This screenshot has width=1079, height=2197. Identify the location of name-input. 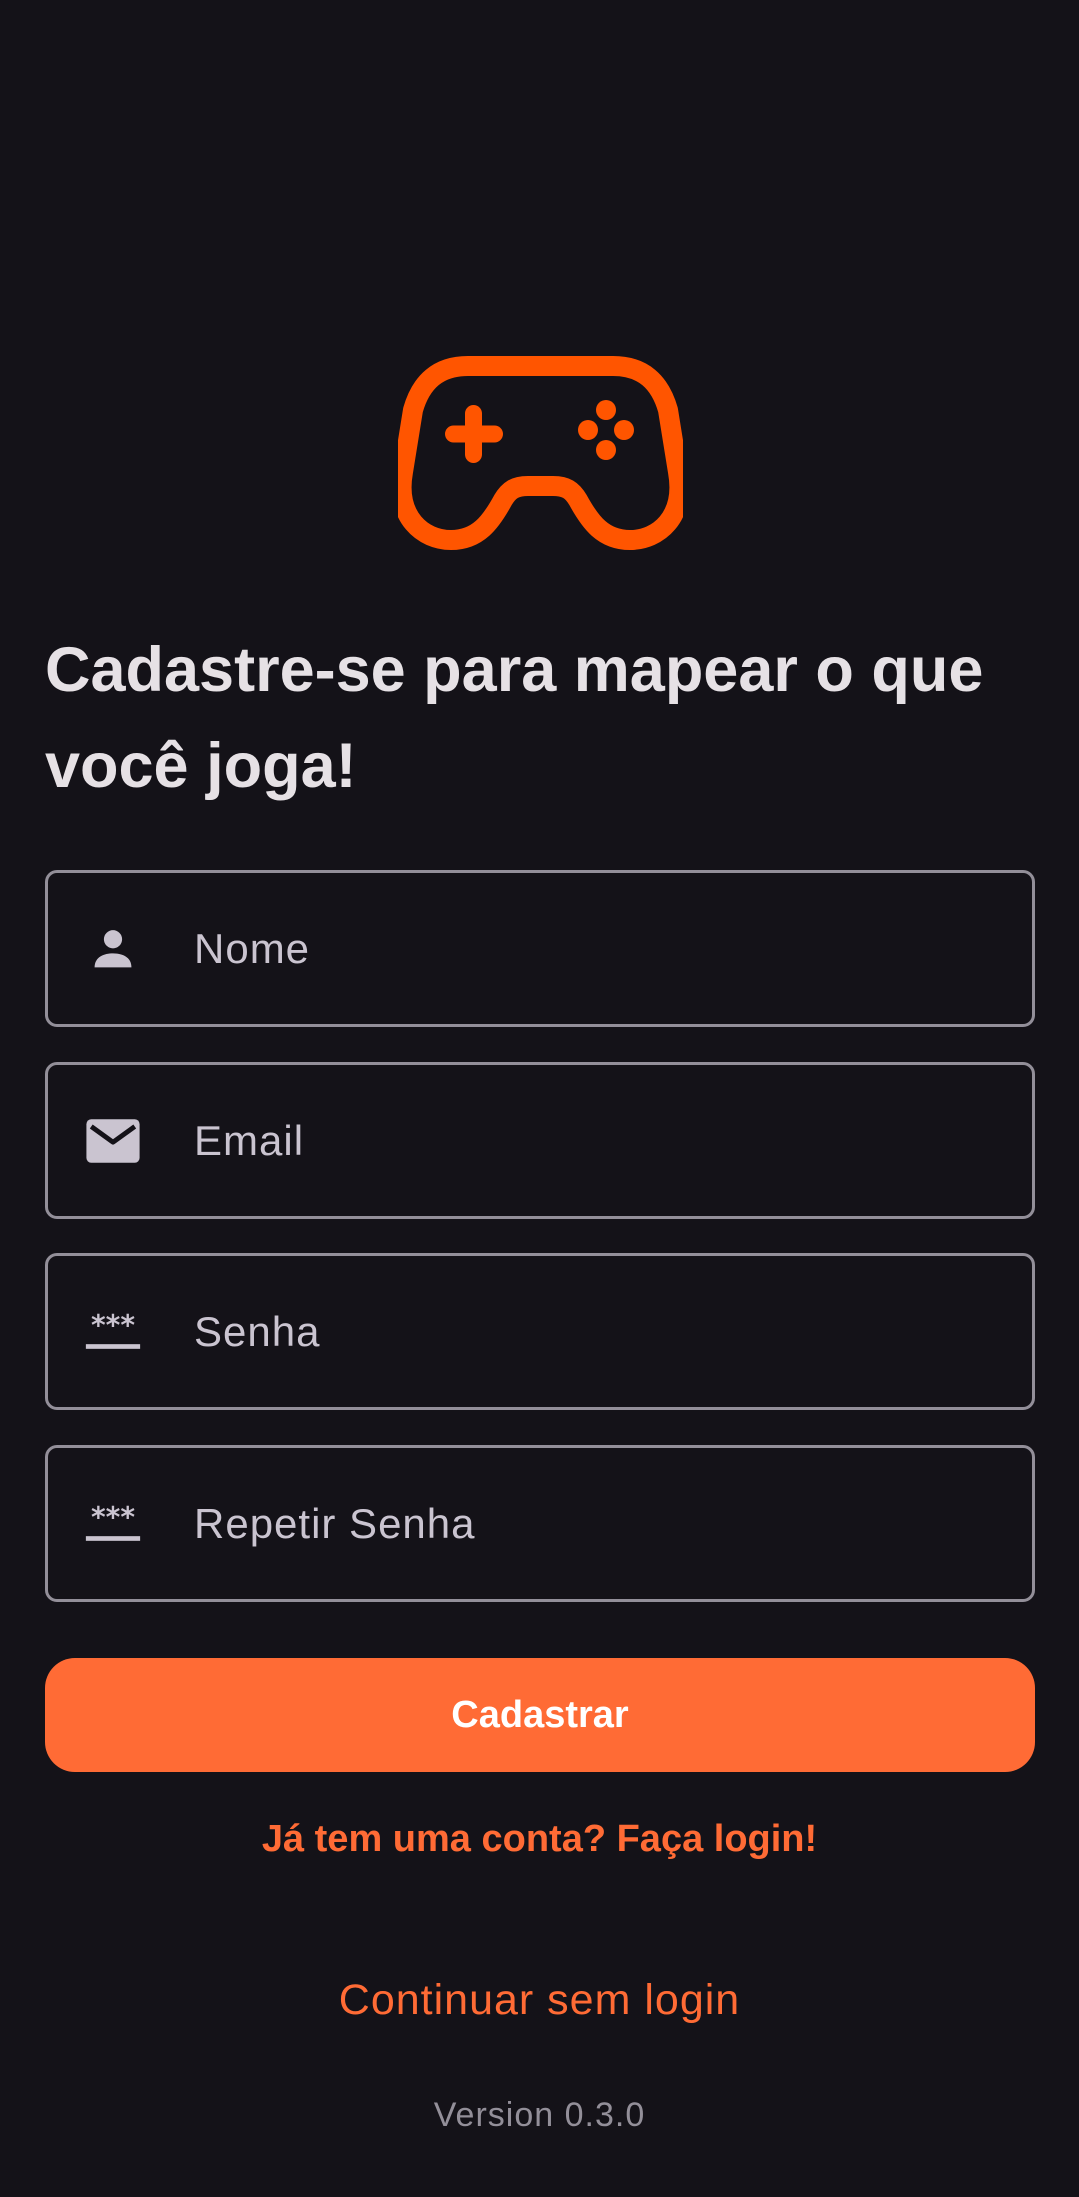
(603, 948).